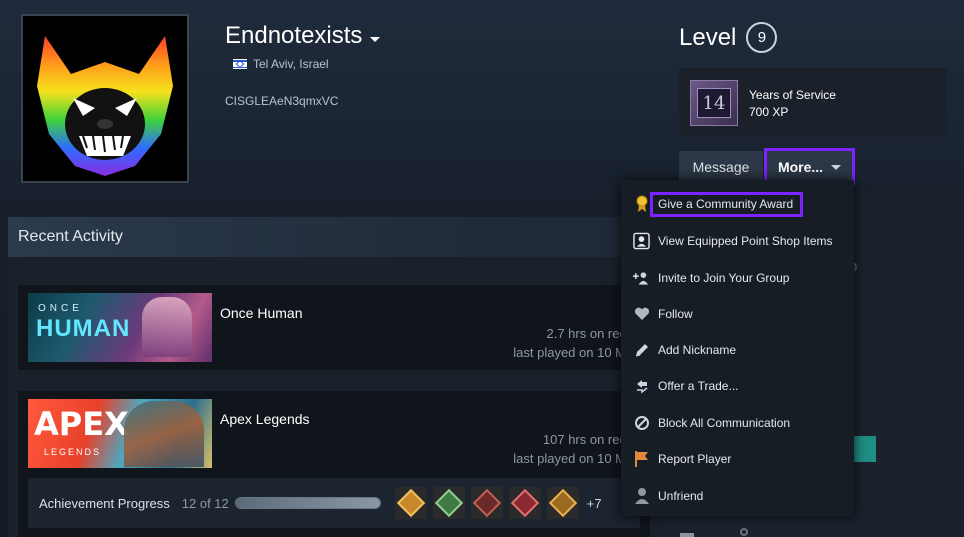 This screenshot has width=964, height=537. What do you see at coordinates (641, 278) in the screenshot?
I see `group-invite-icon` at bounding box center [641, 278].